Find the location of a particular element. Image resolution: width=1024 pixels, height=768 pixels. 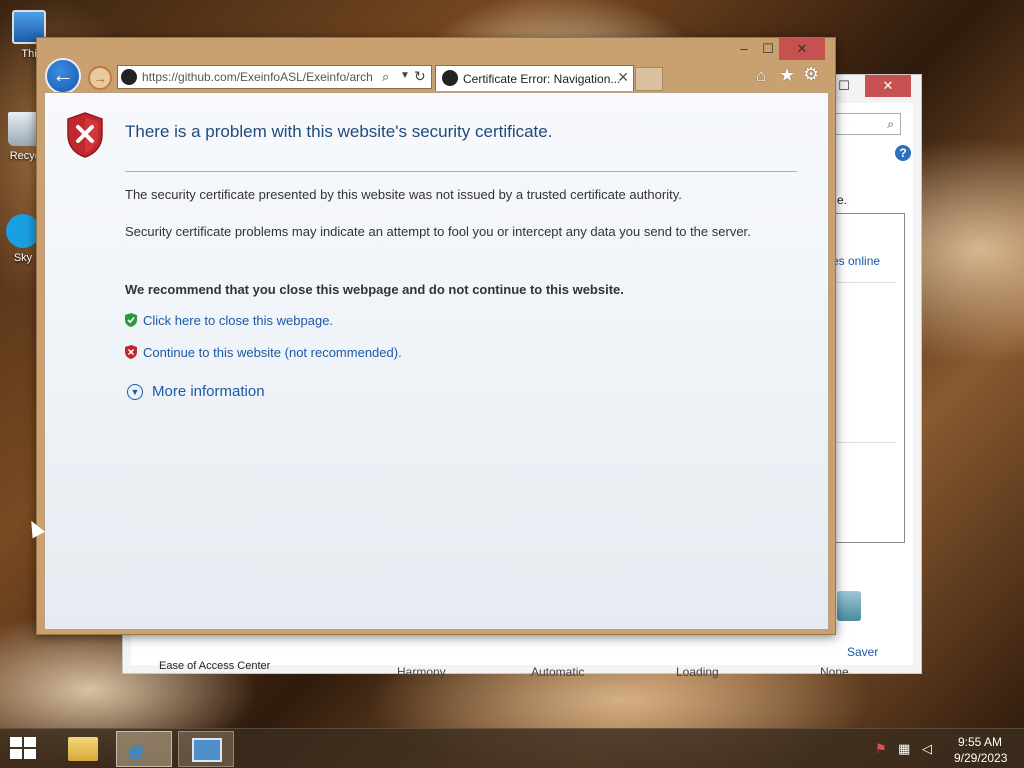

gear-icon: ⚙ is located at coordinates (811, 74).